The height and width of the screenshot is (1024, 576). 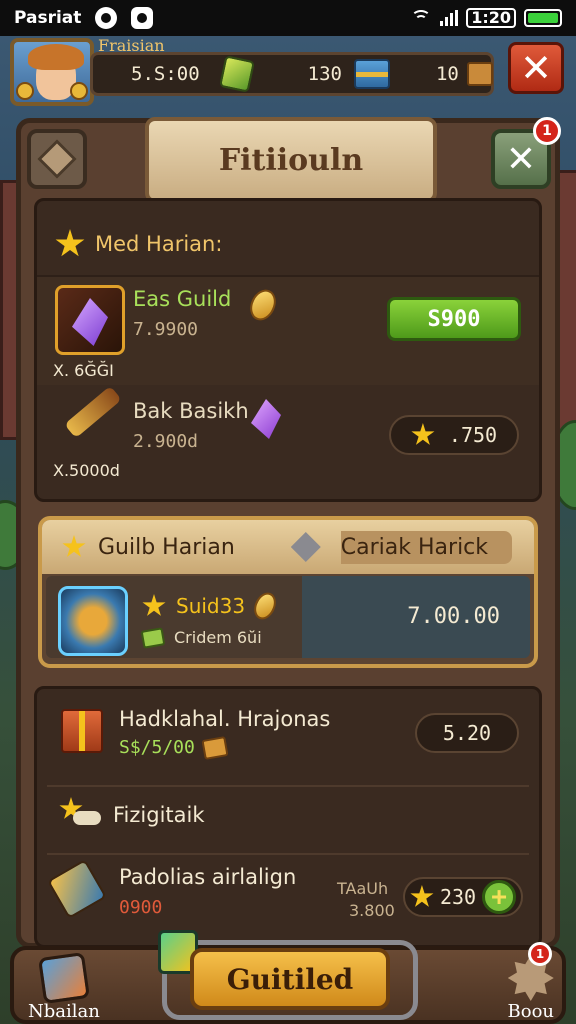 What do you see at coordinates (236, 74) in the screenshot?
I see `gem-icon` at bounding box center [236, 74].